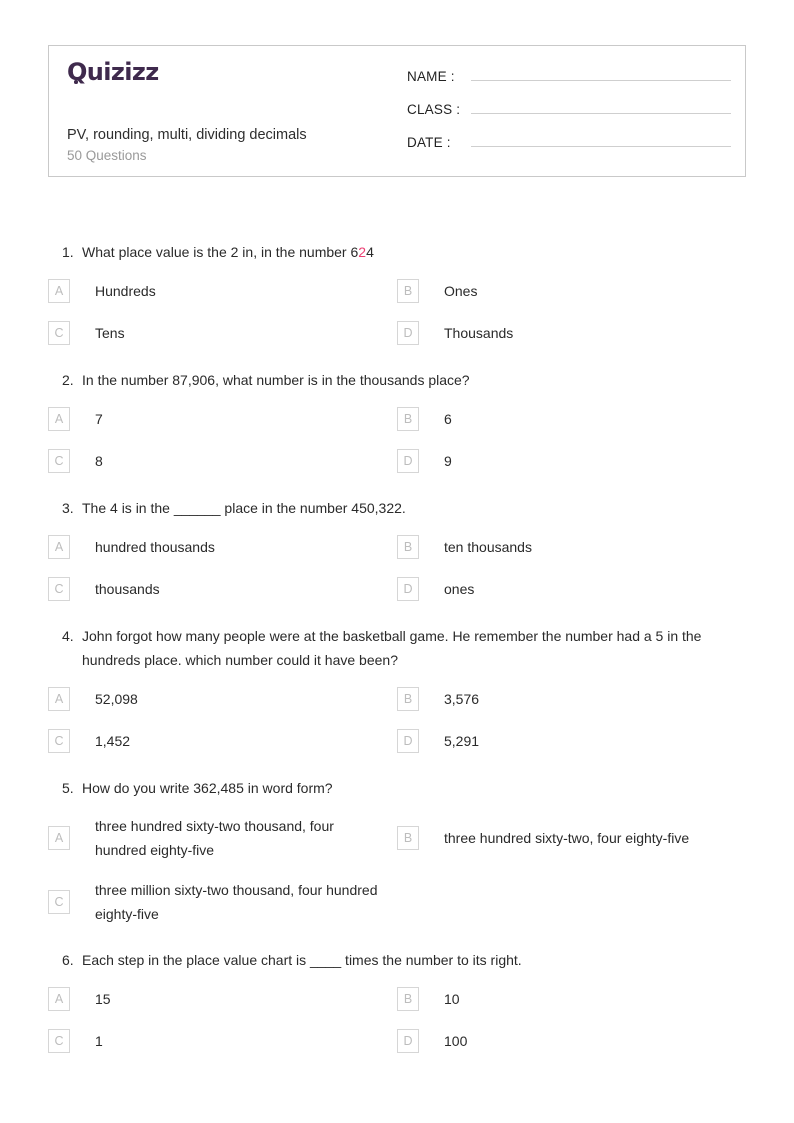 This screenshot has height=1123, width=794. What do you see at coordinates (431, 76) in the screenshot?
I see `name-field-label: NAME :` at bounding box center [431, 76].